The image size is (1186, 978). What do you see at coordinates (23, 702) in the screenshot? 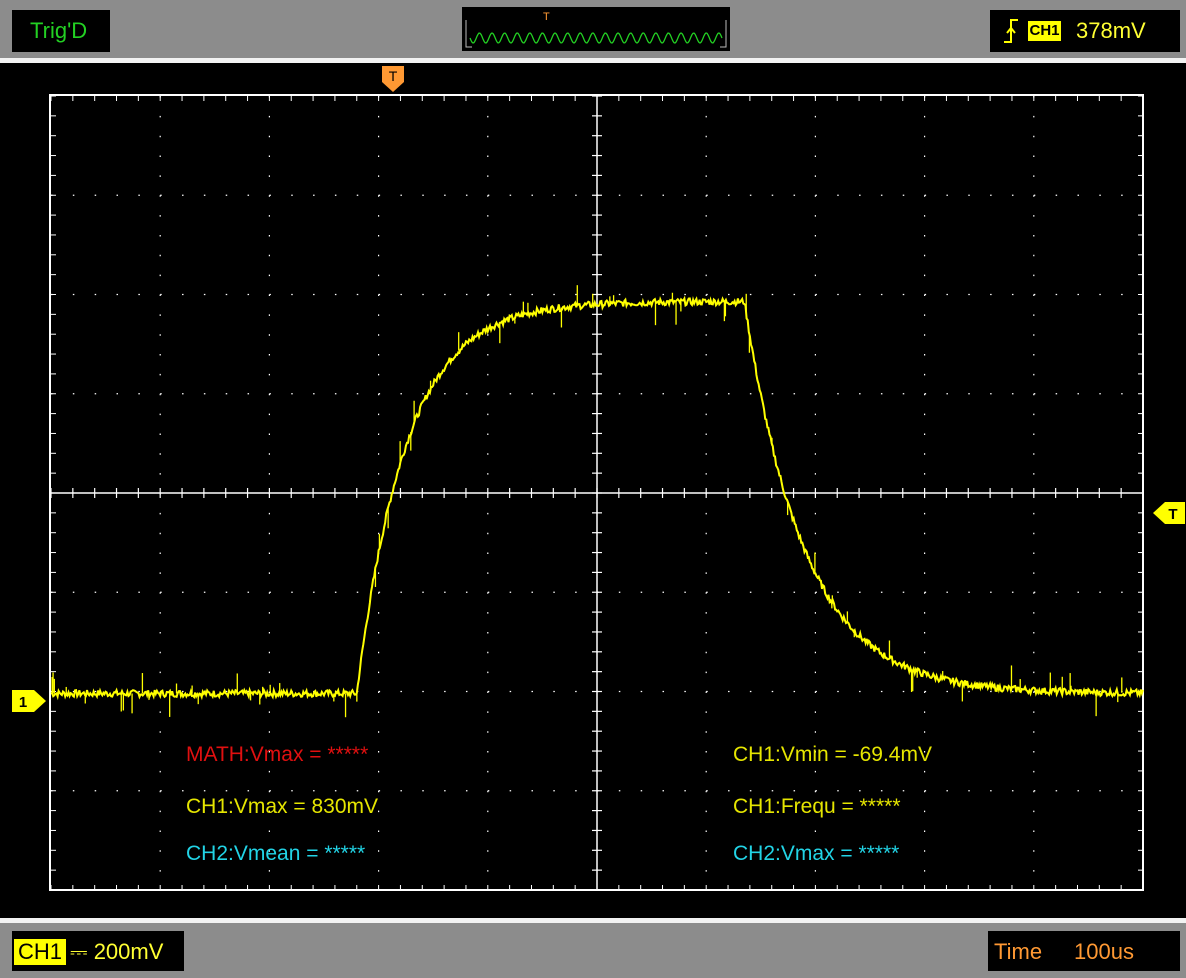
I see `svg-text: 1` at bounding box center [23, 702].